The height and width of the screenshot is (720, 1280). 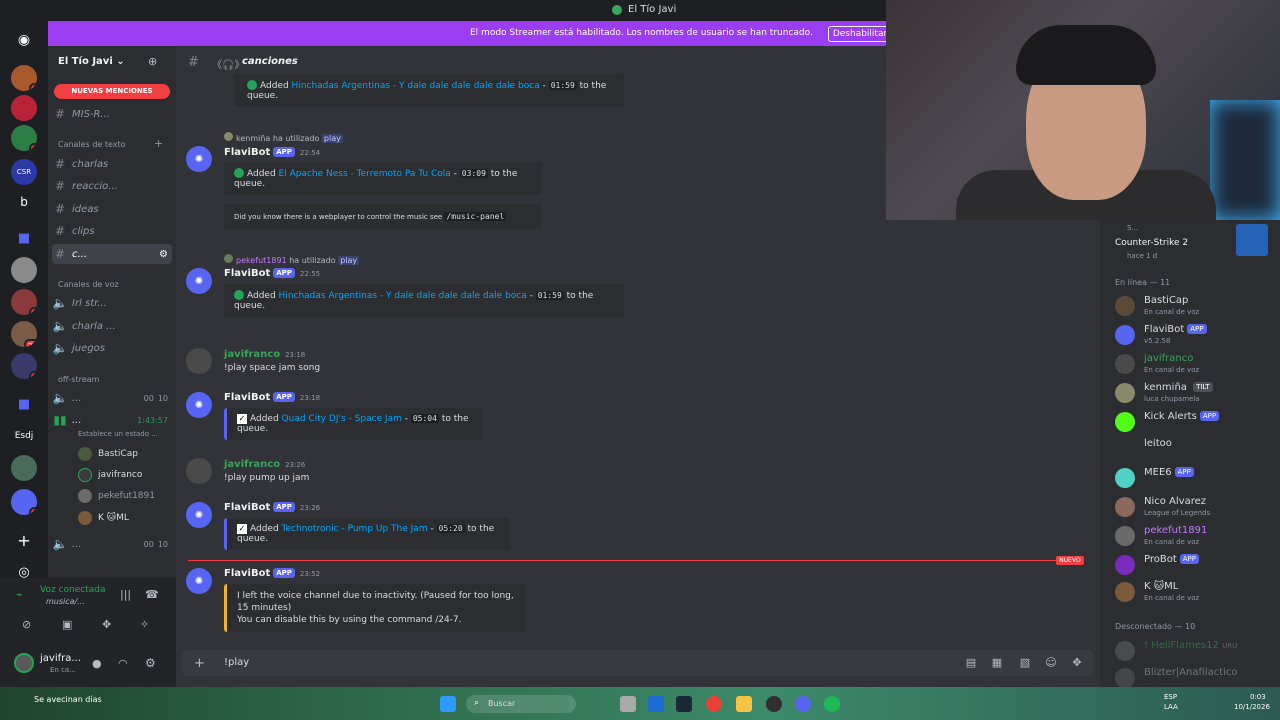 What do you see at coordinates (684, 704) in the screenshot?
I see `steam-icon` at bounding box center [684, 704].